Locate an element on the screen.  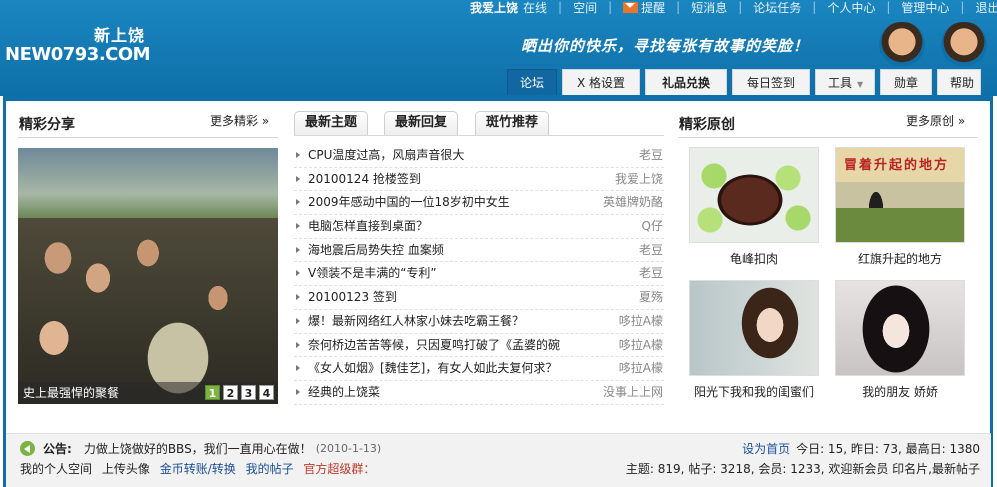
nav-tab-medals: 勋章 is located at coordinates (906, 82).